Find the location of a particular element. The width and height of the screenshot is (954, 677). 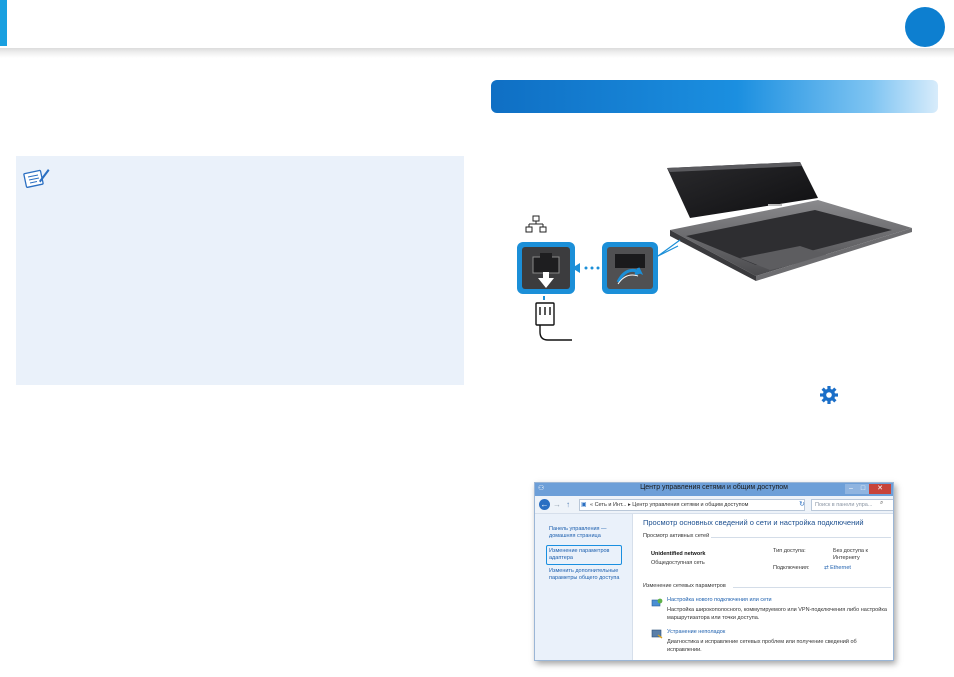

access-type-value: Без доступа к Интернету is located at coordinates (850, 554).